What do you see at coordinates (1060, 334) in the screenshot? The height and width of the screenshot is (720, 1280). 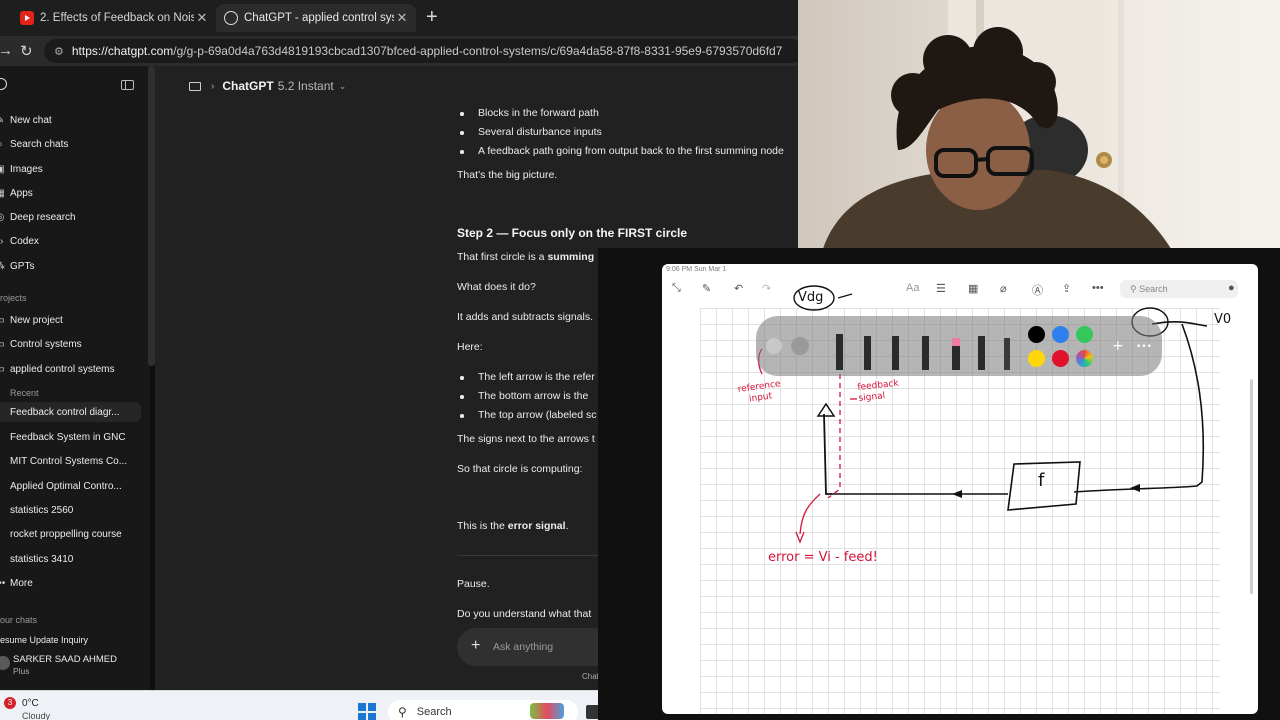 I see `color-swatch-blue` at bounding box center [1060, 334].